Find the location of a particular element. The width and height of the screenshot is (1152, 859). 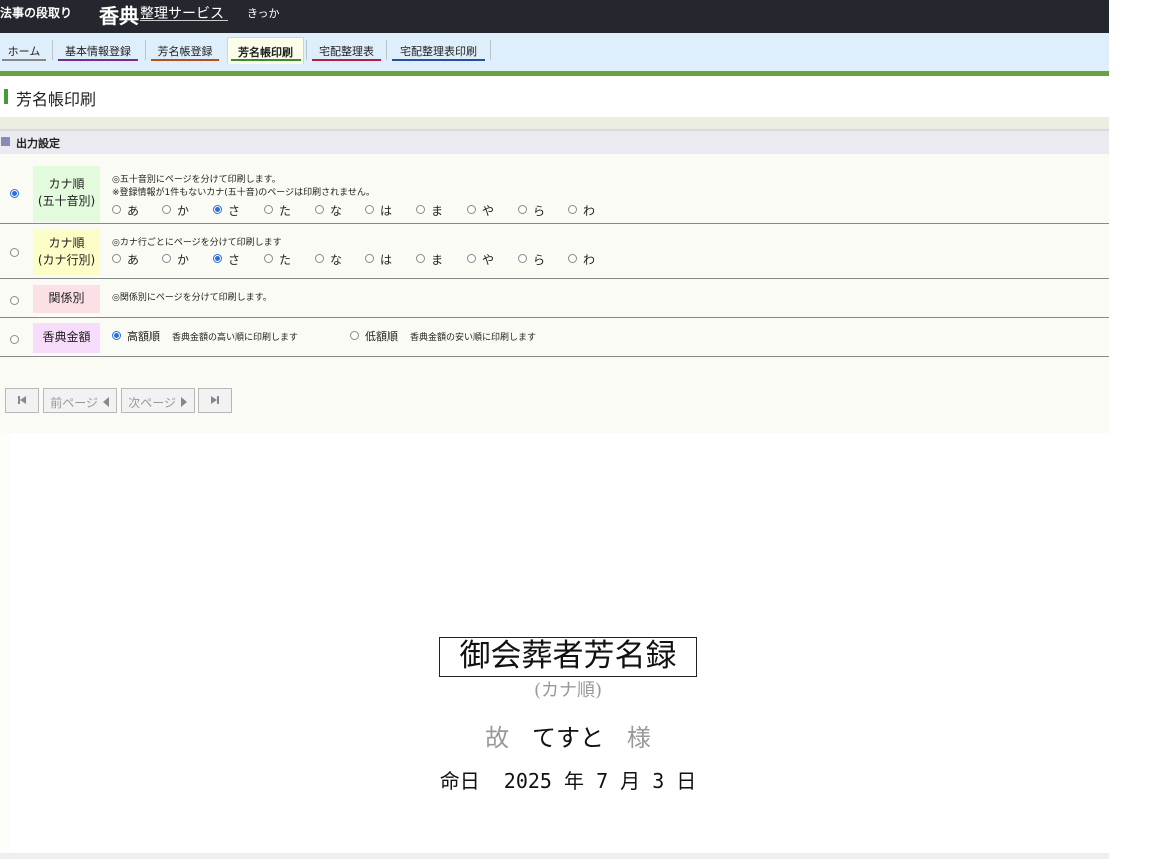

prev-page-label: 前ページ is located at coordinates (74, 403).